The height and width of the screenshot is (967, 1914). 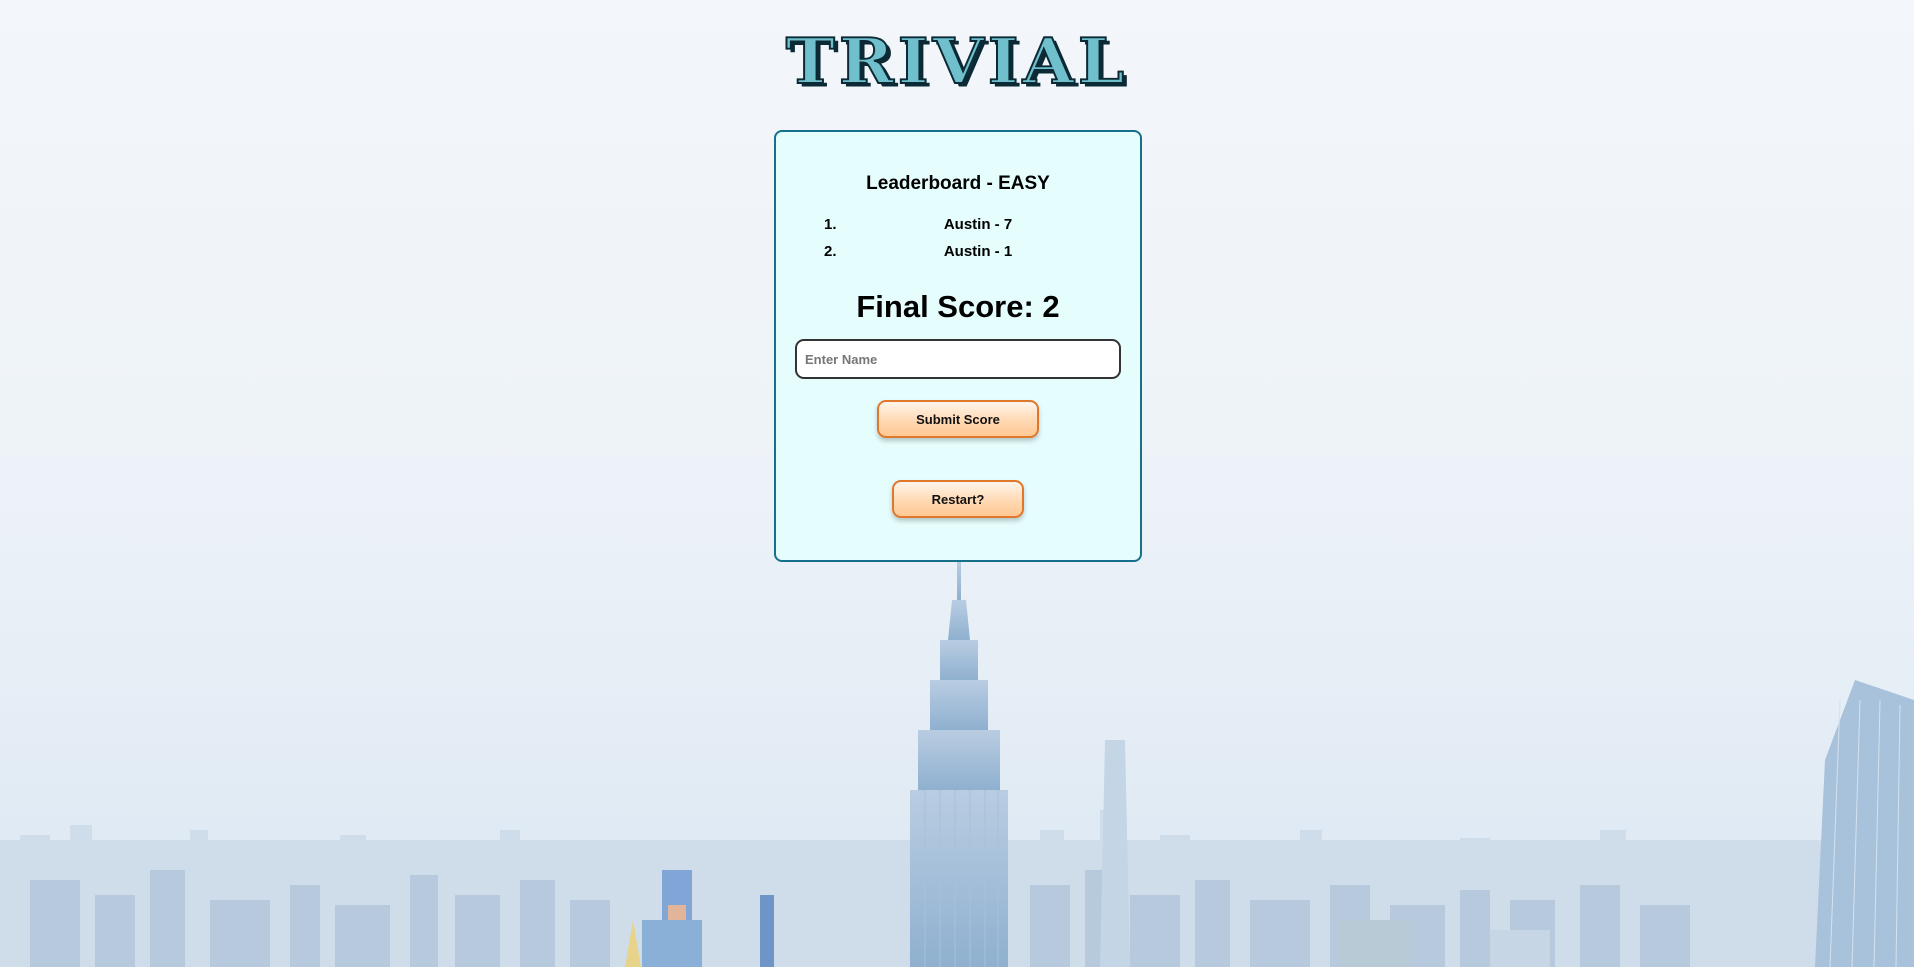 What do you see at coordinates (830, 251) in the screenshot?
I see `leaderboard-rank: 2.` at bounding box center [830, 251].